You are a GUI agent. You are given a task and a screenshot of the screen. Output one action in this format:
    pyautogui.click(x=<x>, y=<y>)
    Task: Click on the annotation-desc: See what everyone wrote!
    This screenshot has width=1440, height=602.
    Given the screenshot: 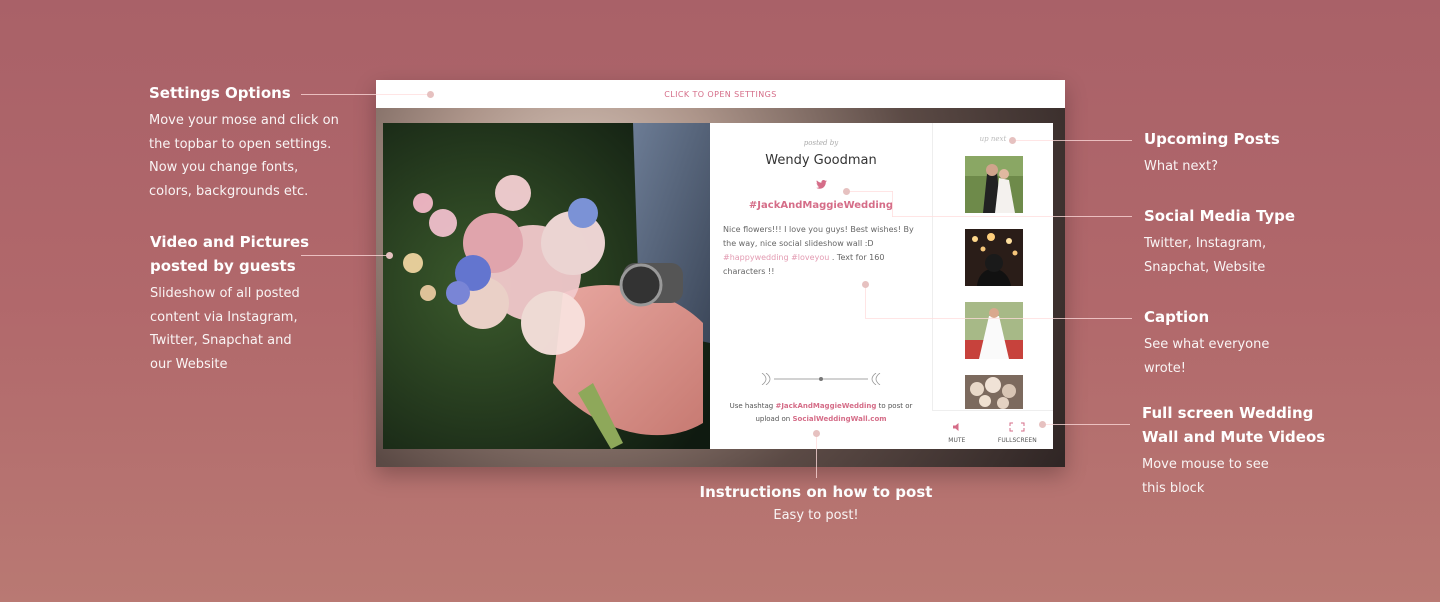 What is the action you would take?
    pyautogui.click(x=1206, y=356)
    